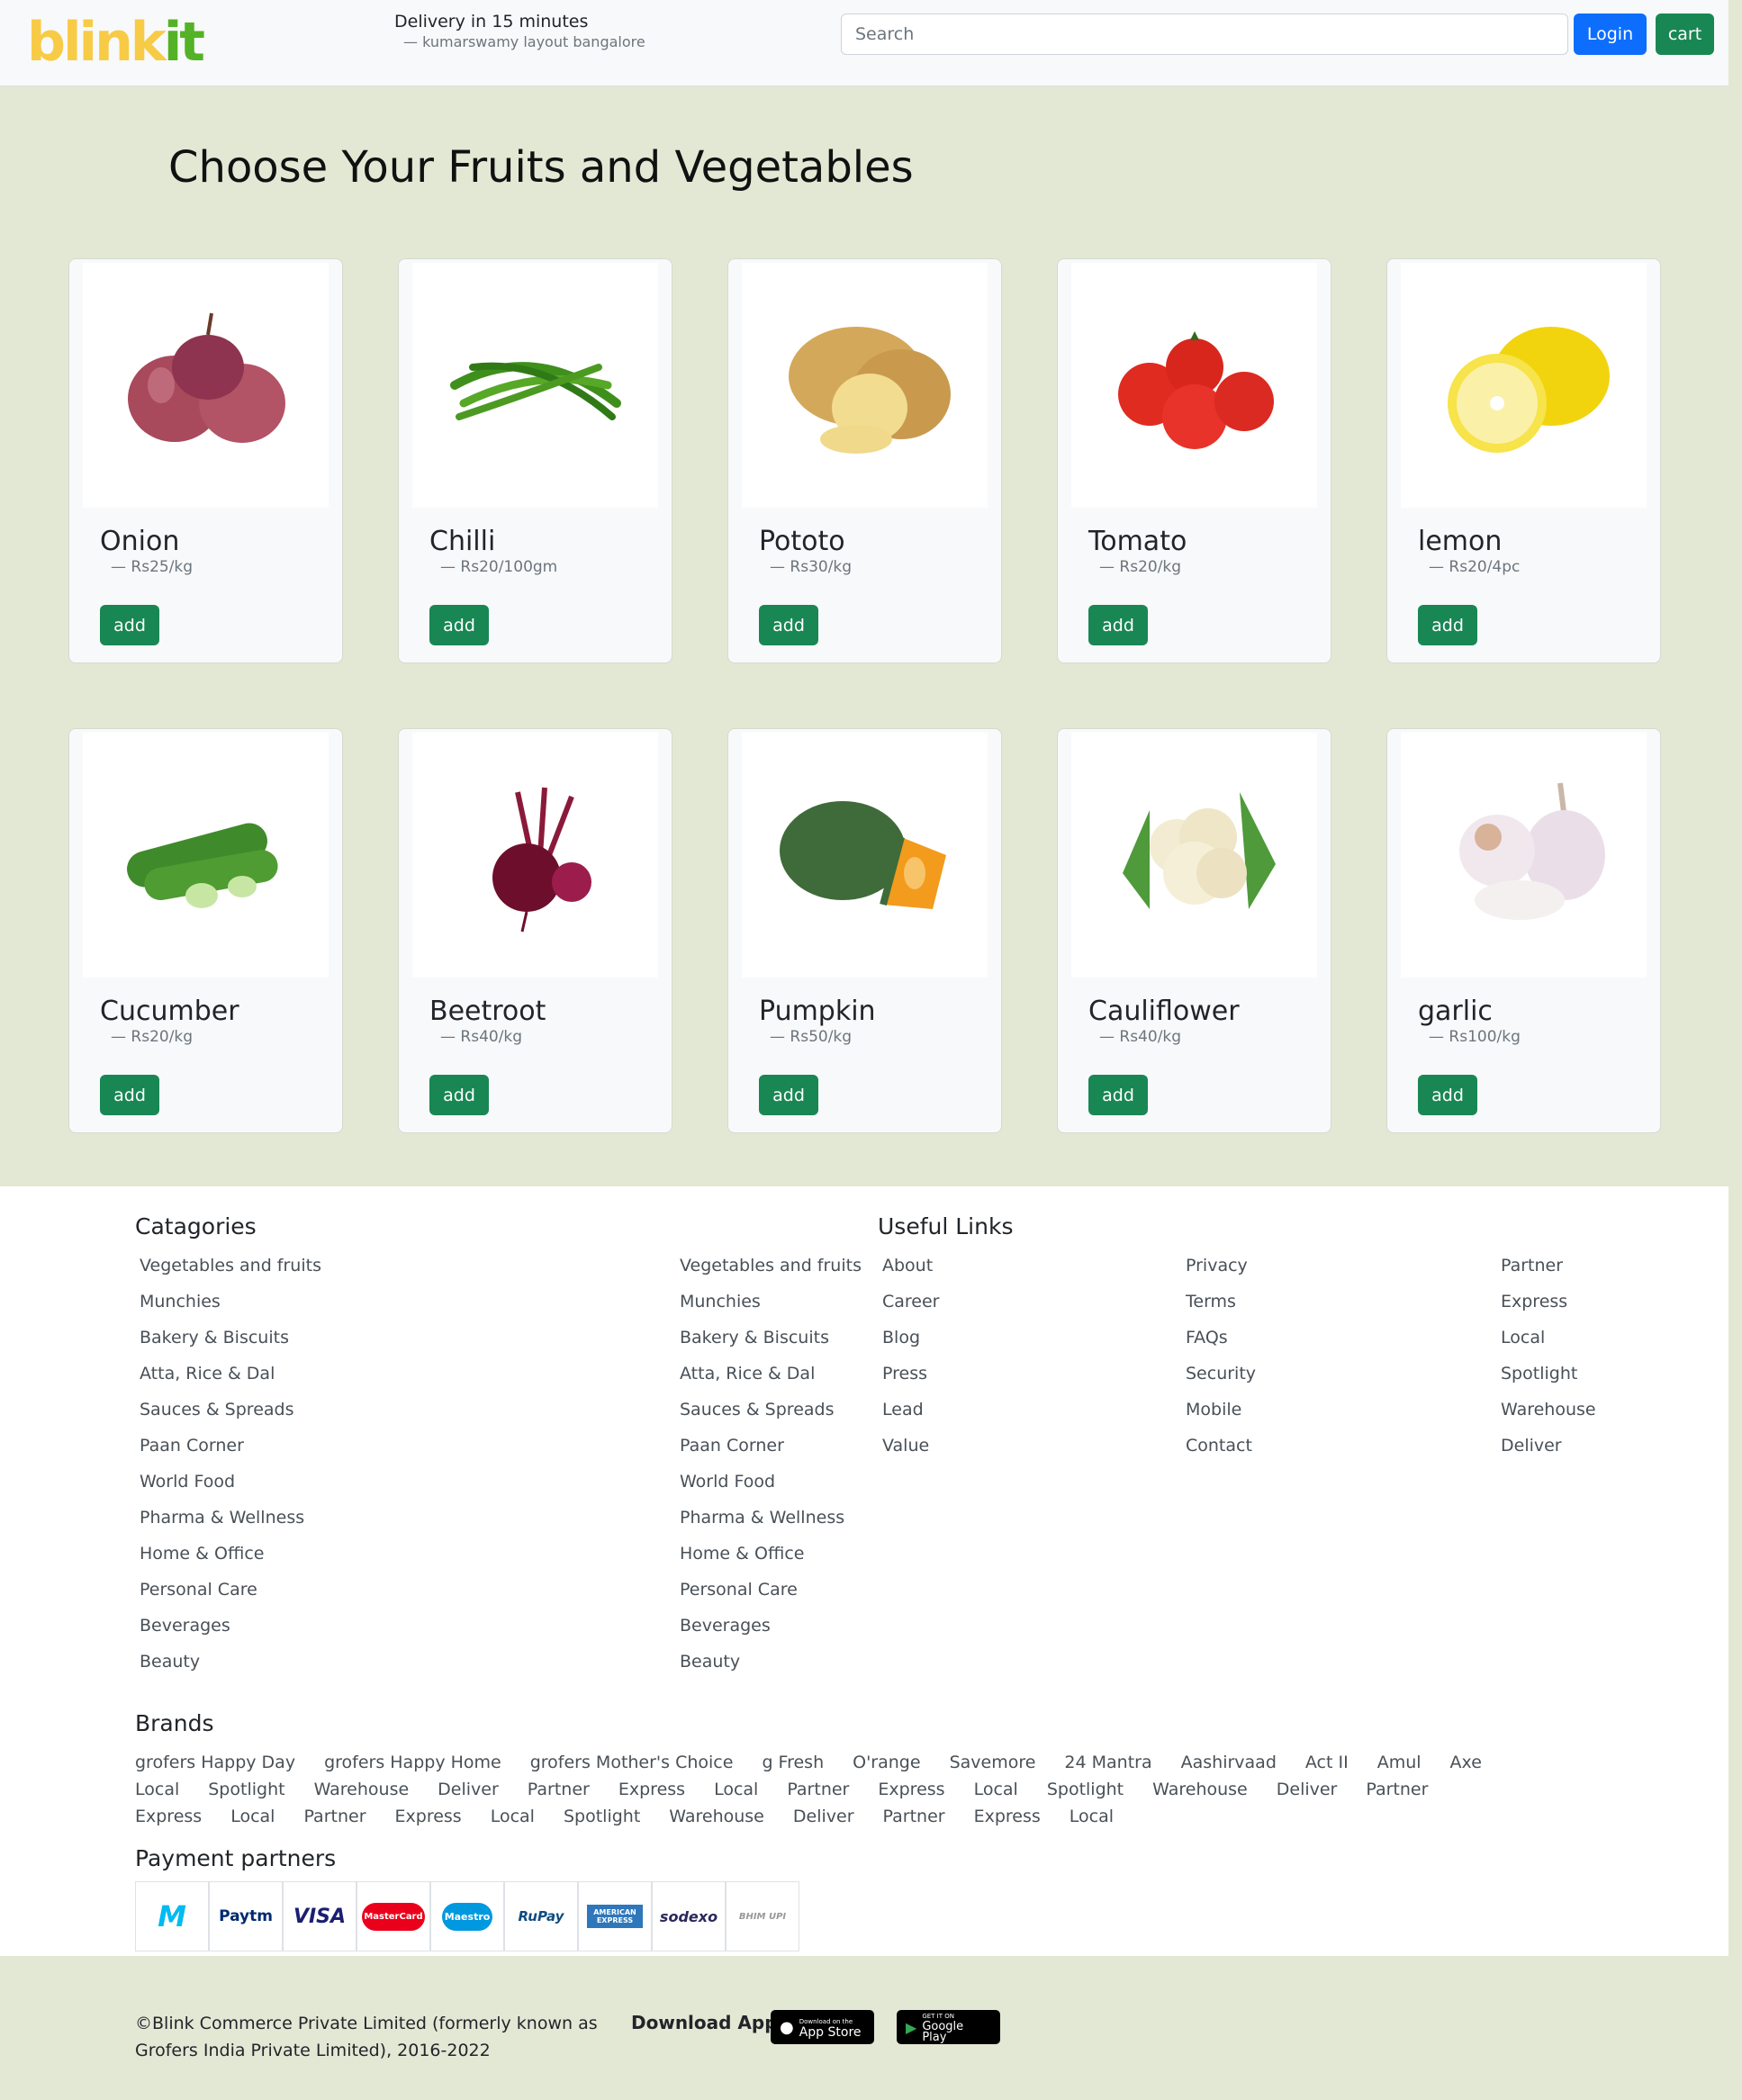 The height and width of the screenshot is (2100, 1742). Describe the element at coordinates (1548, 1271) in the screenshot. I see `useful-link: Partner` at that location.